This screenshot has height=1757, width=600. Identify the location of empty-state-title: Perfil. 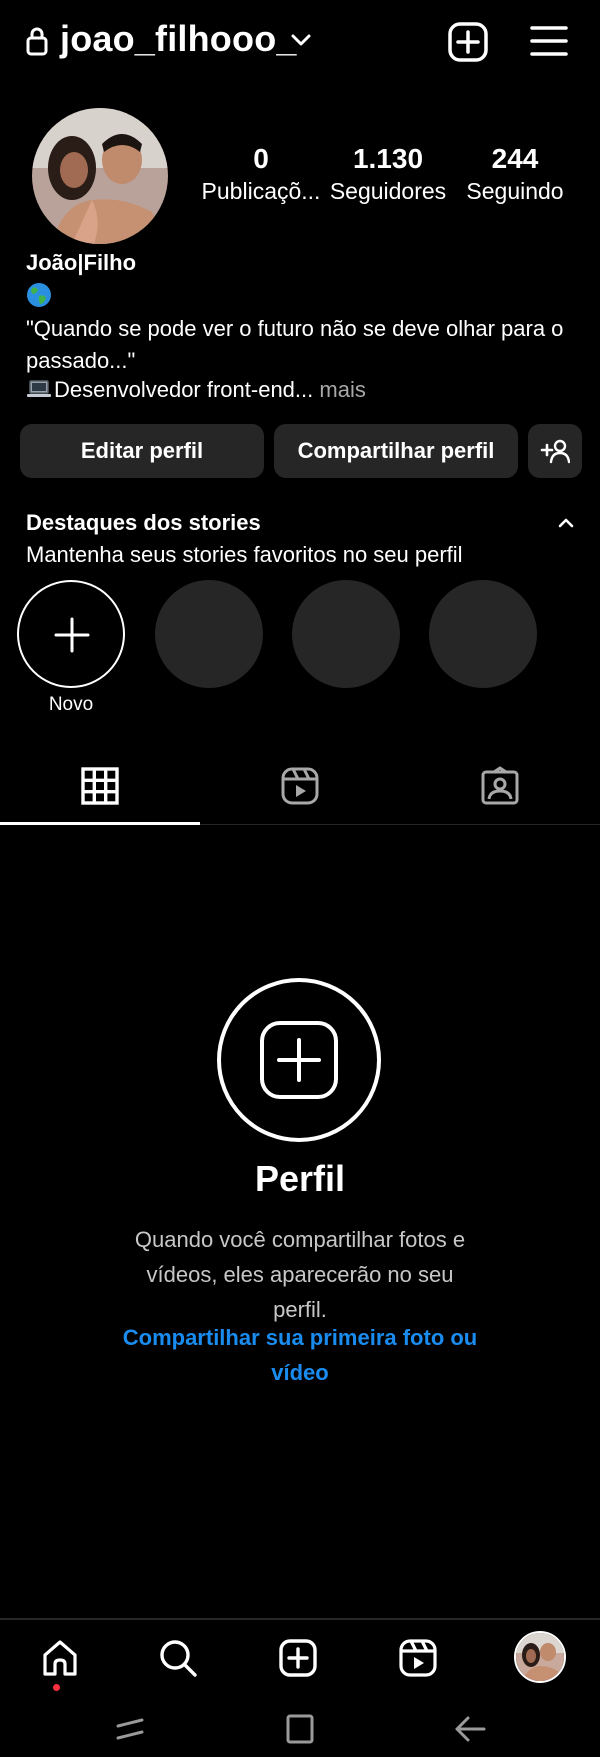
(300, 1178).